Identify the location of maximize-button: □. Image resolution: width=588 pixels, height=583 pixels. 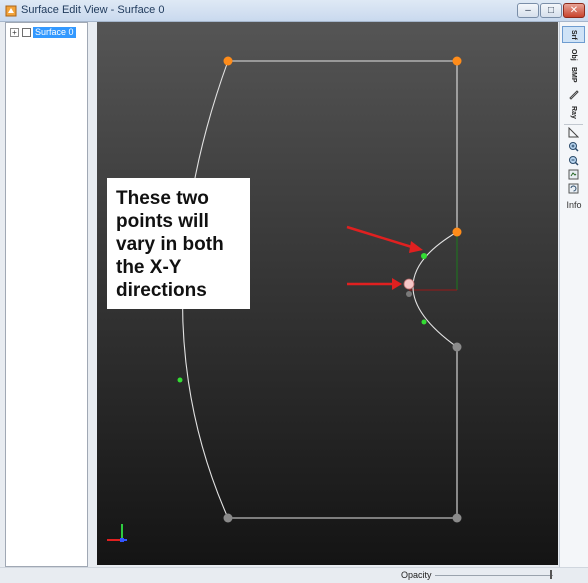
(551, 10).